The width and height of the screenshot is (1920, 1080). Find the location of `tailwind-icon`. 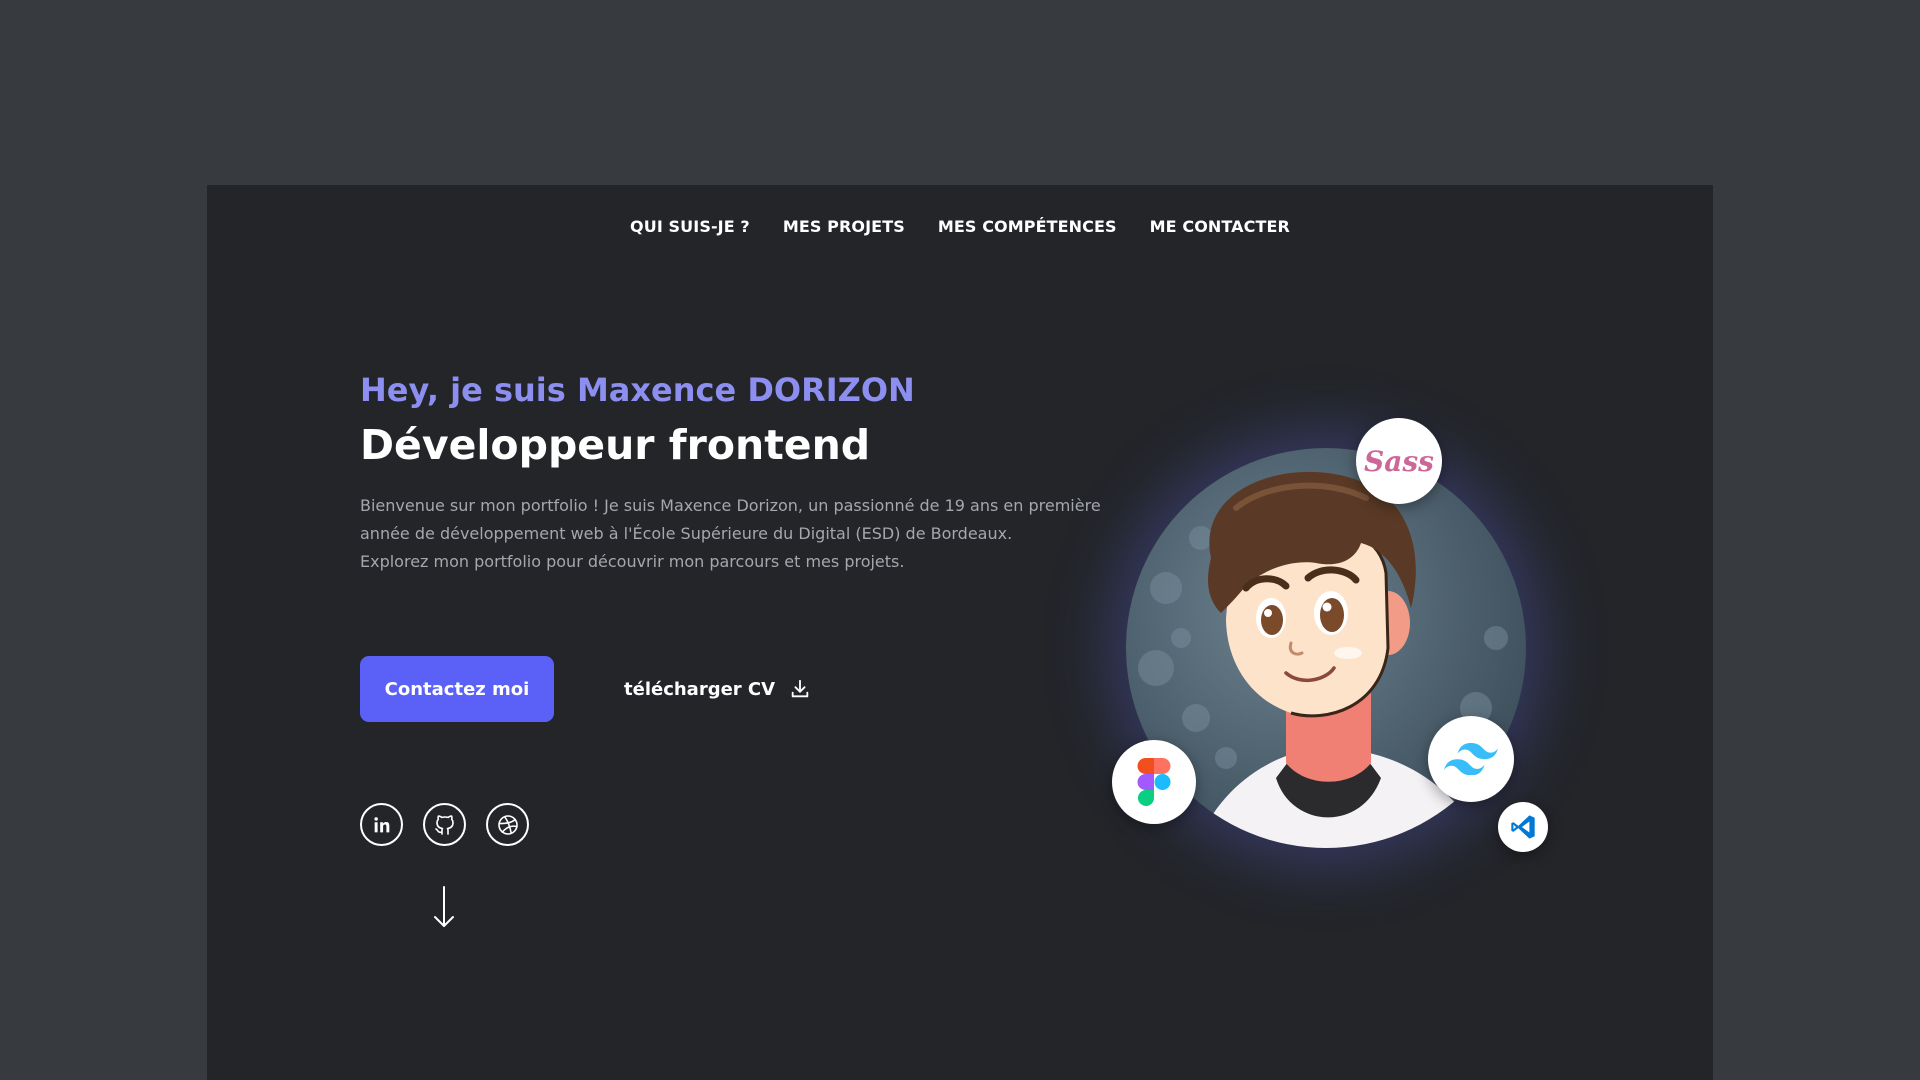

tailwind-icon is located at coordinates (1471, 759).